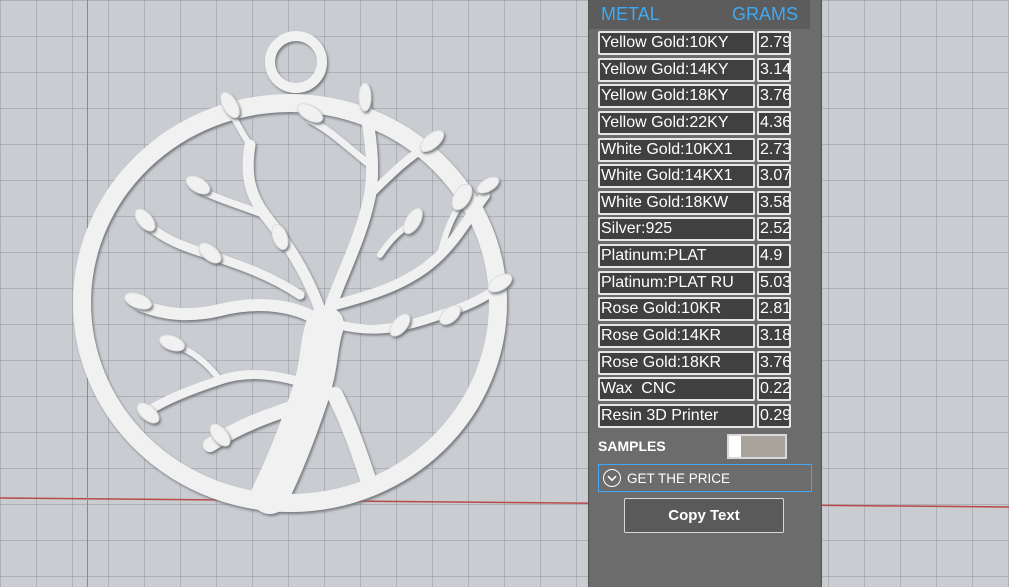  I want to click on copy-text-button: Copy Text, so click(704, 515).